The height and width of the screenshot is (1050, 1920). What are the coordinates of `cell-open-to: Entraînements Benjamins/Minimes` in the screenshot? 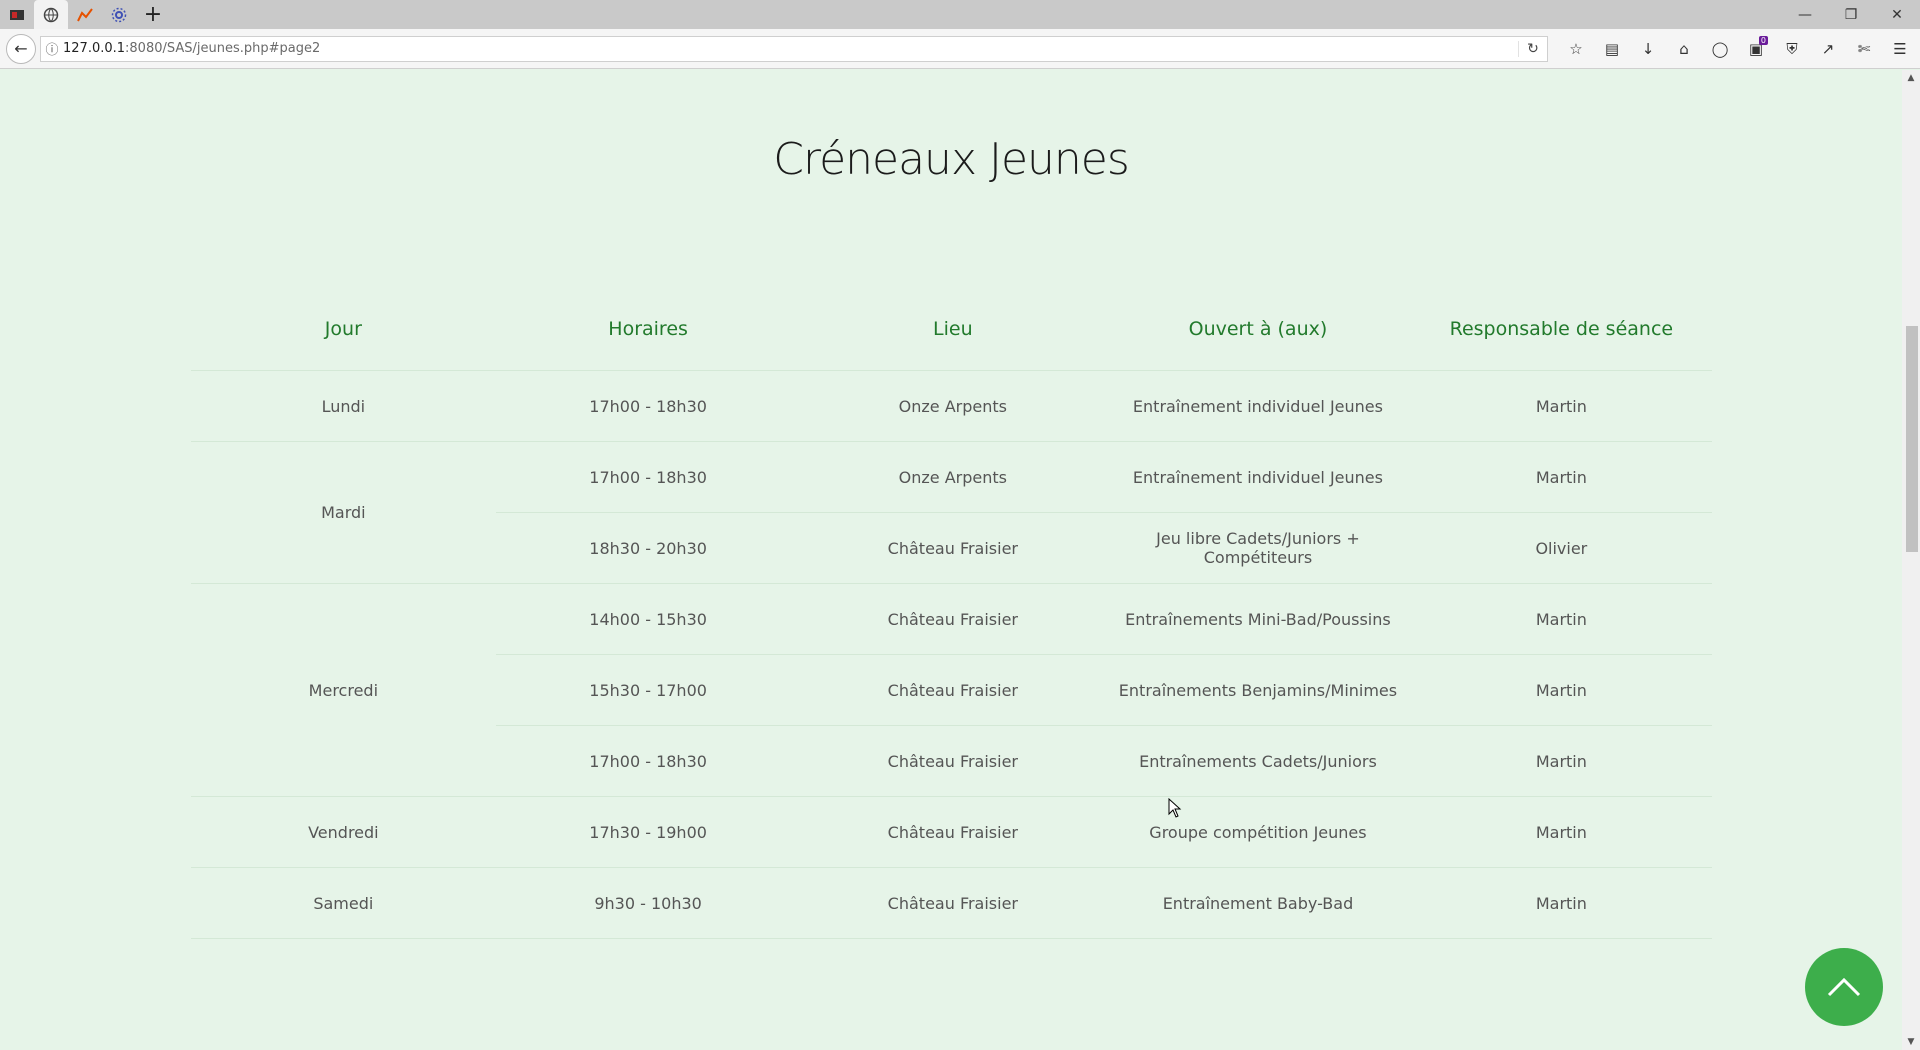 It's located at (1258, 690).